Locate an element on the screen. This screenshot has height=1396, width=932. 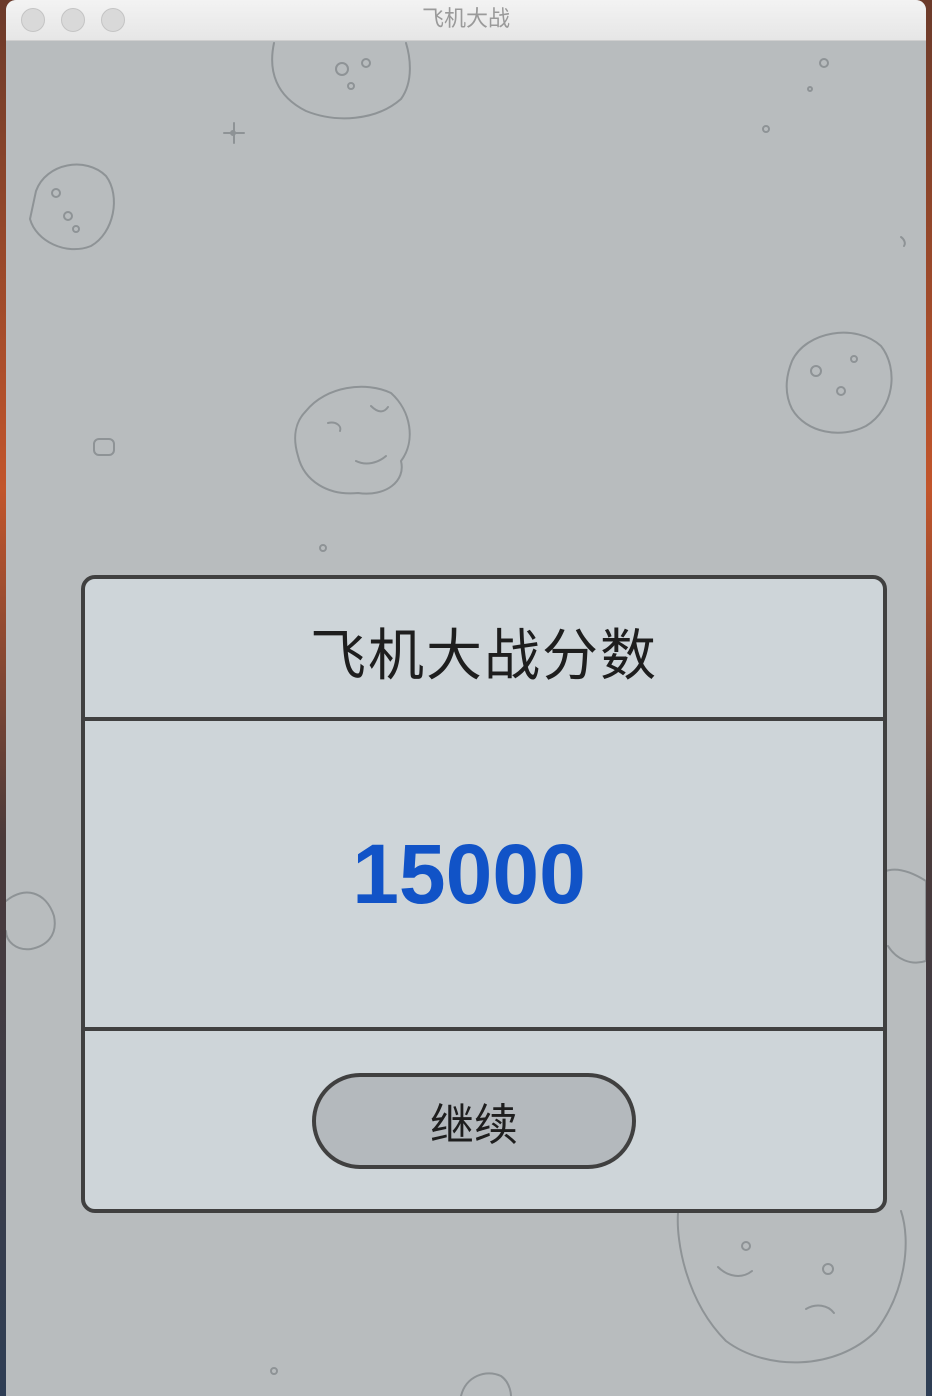
dialog-header: 飞机大战分数 is located at coordinates (484, 650).